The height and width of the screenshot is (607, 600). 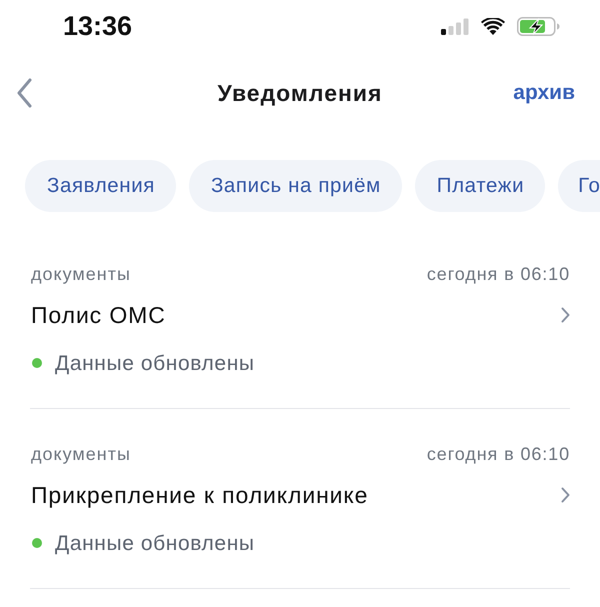 I want to click on back-icon, so click(x=24, y=93).